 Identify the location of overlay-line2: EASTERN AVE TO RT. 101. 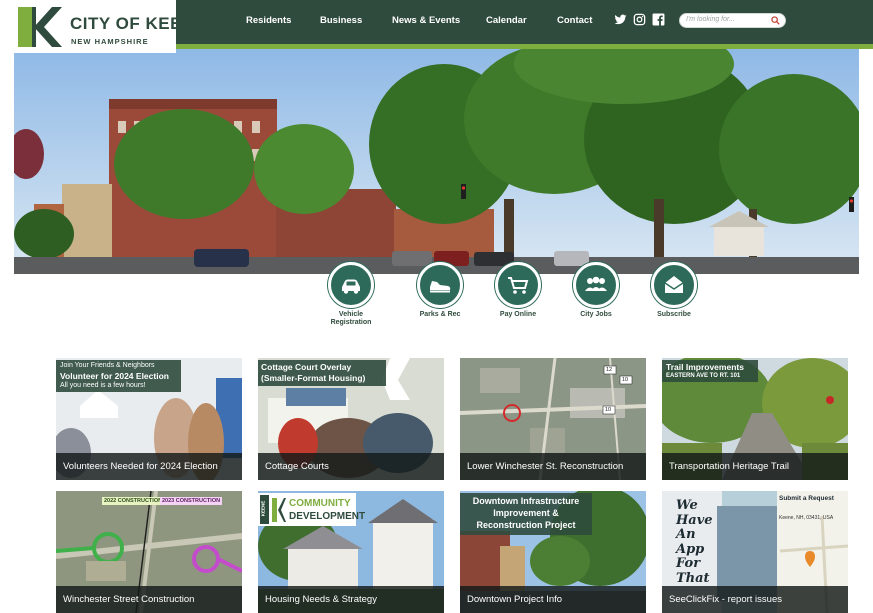
(703, 376).